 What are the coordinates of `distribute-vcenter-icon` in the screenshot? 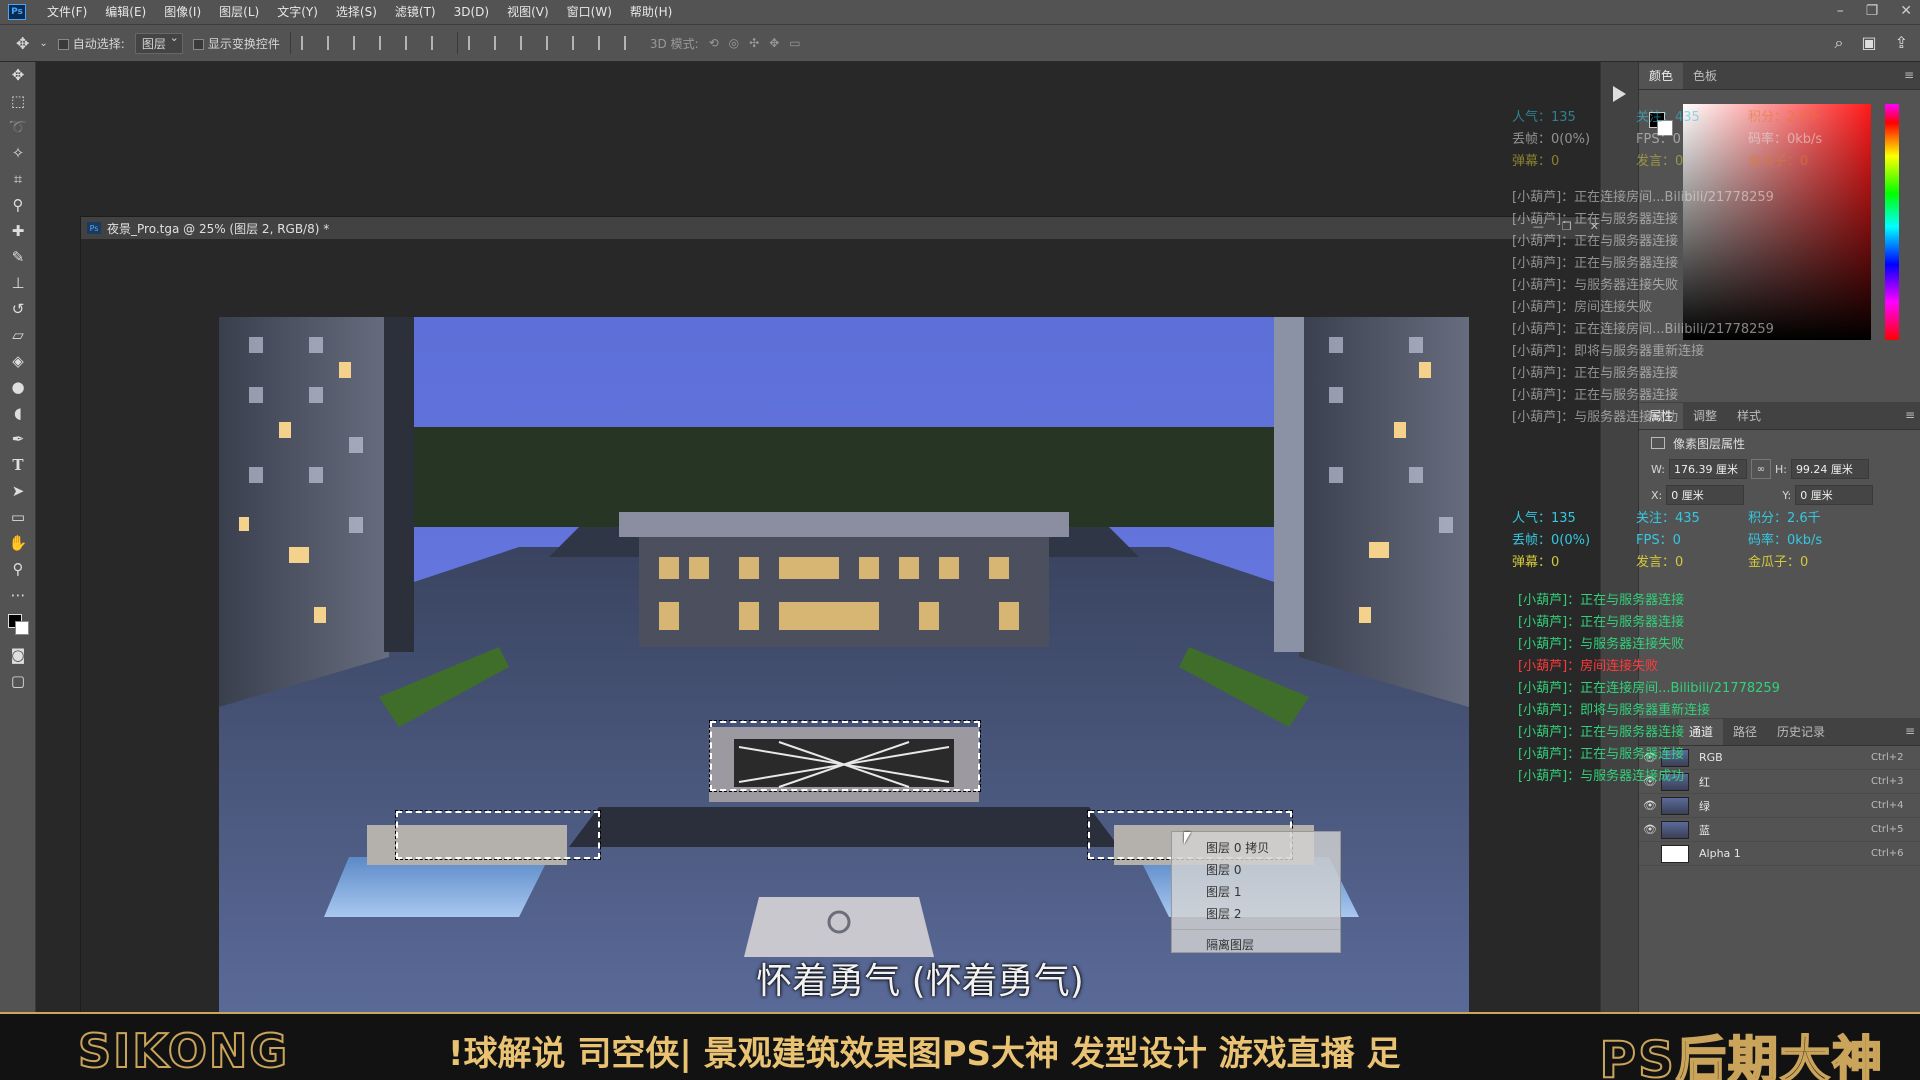 It's located at (501, 43).